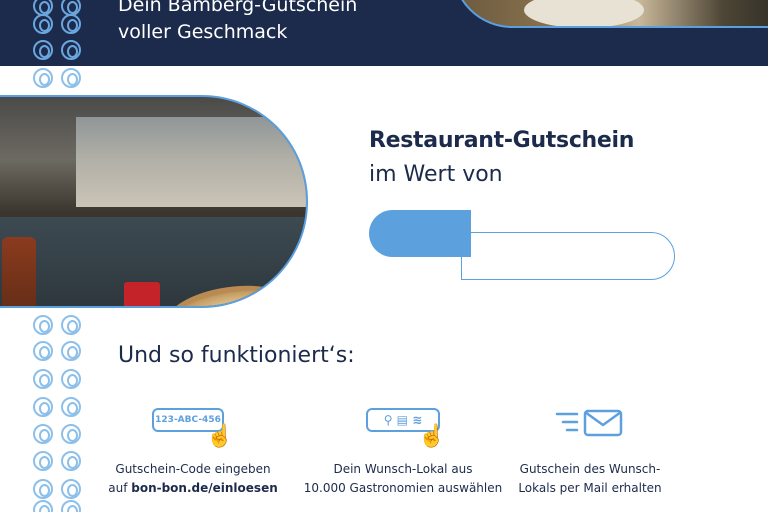 The image size is (768, 512). Describe the element at coordinates (502, 140) in the screenshot. I see `voucher-title: Restaurant-Gutschein` at that location.